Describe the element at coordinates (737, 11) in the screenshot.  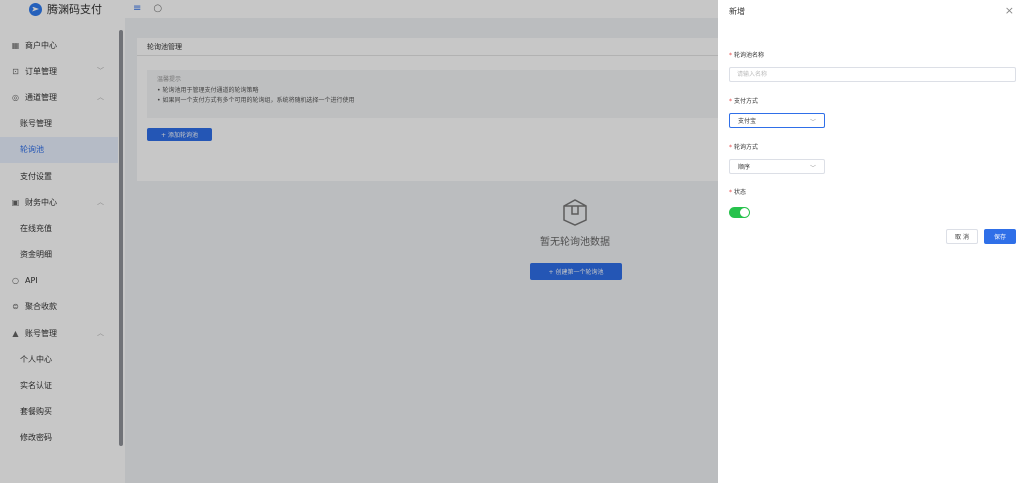
I see `drawer-title: 新增` at that location.